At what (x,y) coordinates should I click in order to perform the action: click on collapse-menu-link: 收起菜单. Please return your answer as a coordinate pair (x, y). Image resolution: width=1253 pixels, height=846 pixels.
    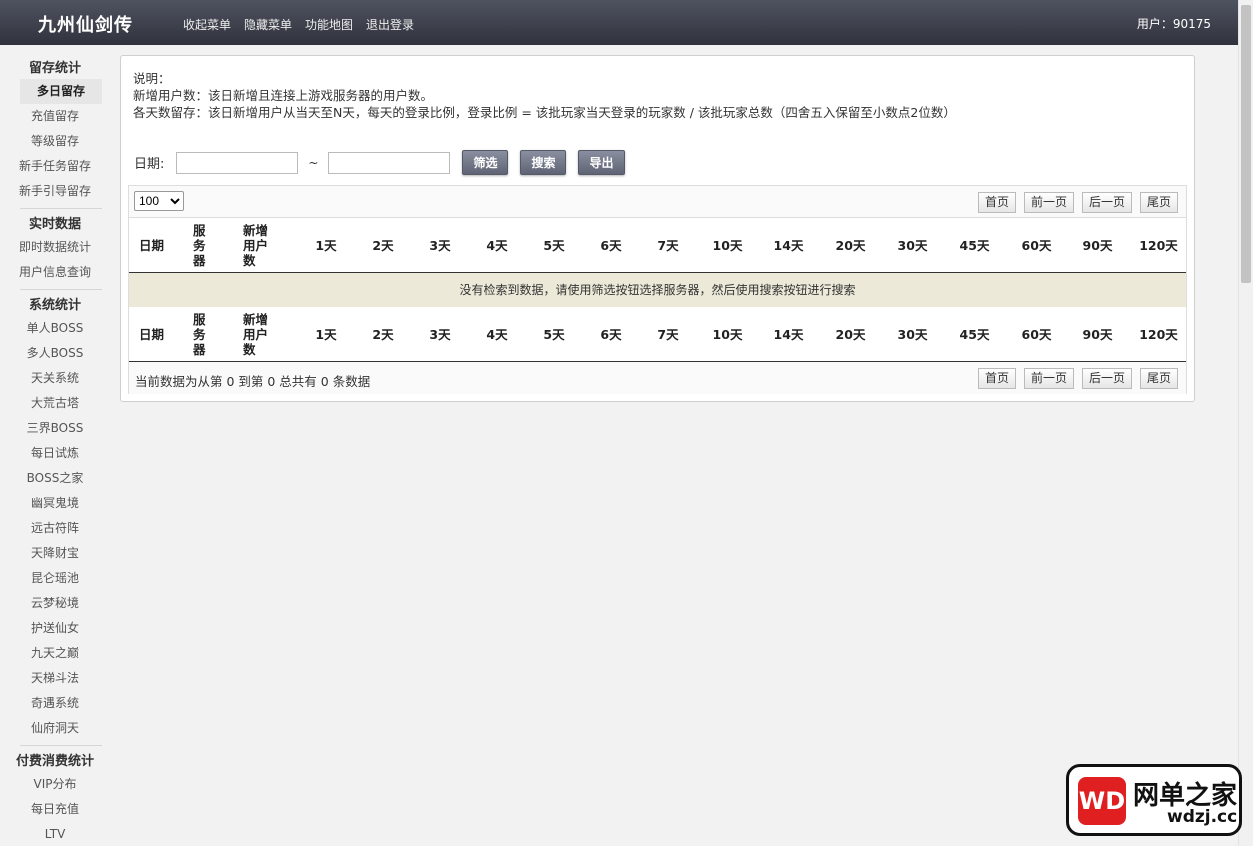
    Looking at the image, I should click on (207, 24).